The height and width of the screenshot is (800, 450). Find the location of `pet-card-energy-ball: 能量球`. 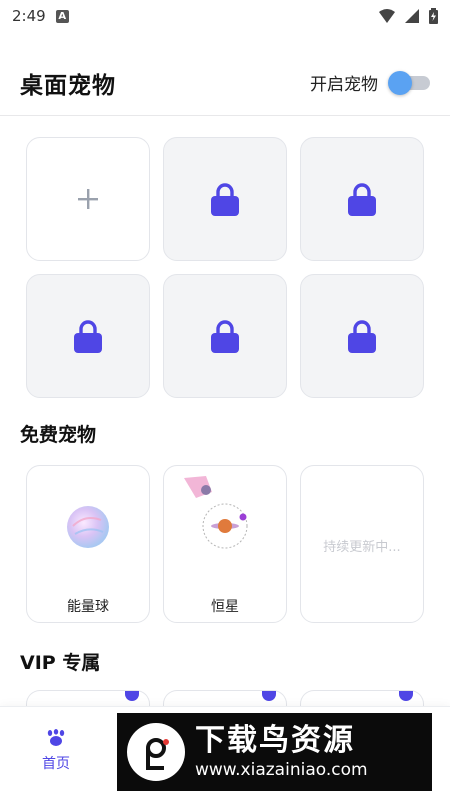

pet-card-energy-ball: 能量球 is located at coordinates (88, 544).